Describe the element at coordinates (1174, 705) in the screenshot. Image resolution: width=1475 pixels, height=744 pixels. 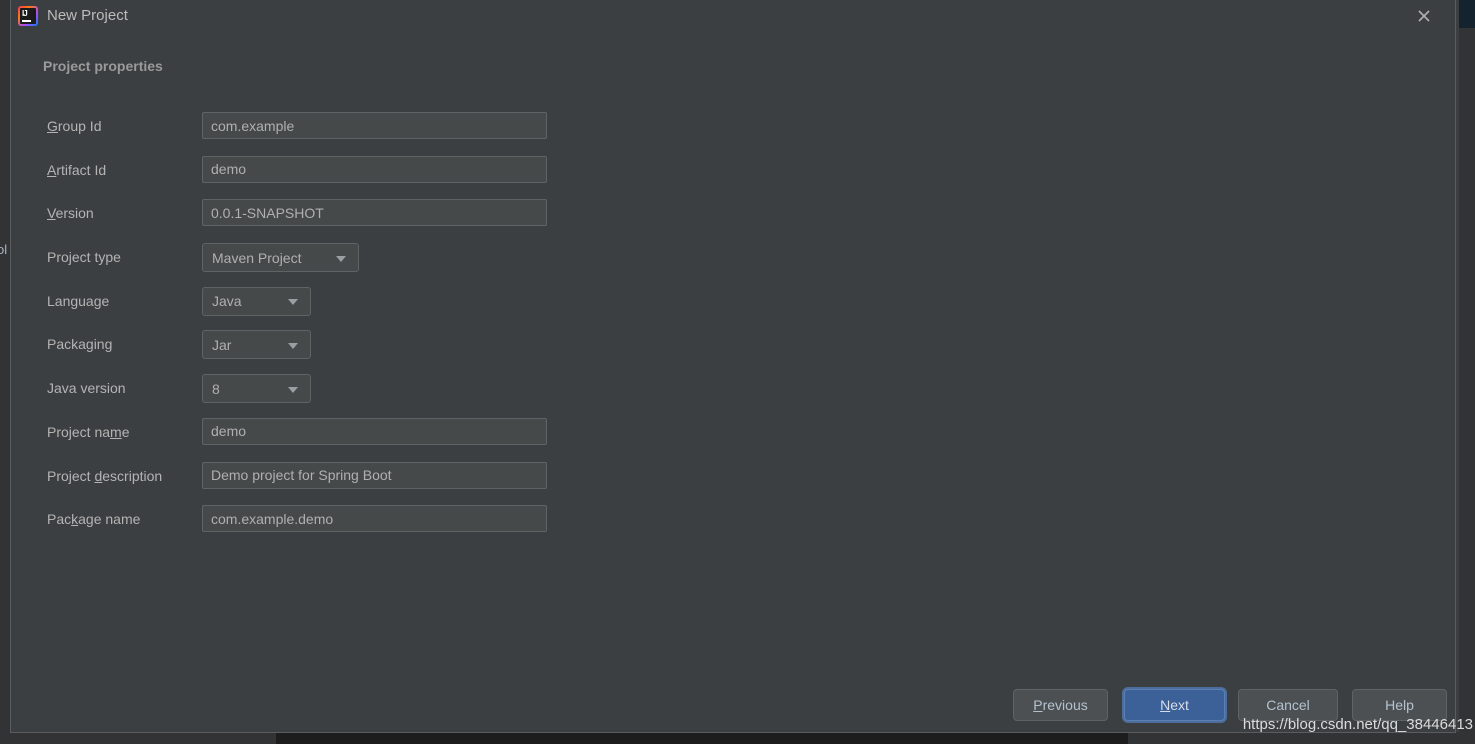
I see `next-button: Next` at that location.